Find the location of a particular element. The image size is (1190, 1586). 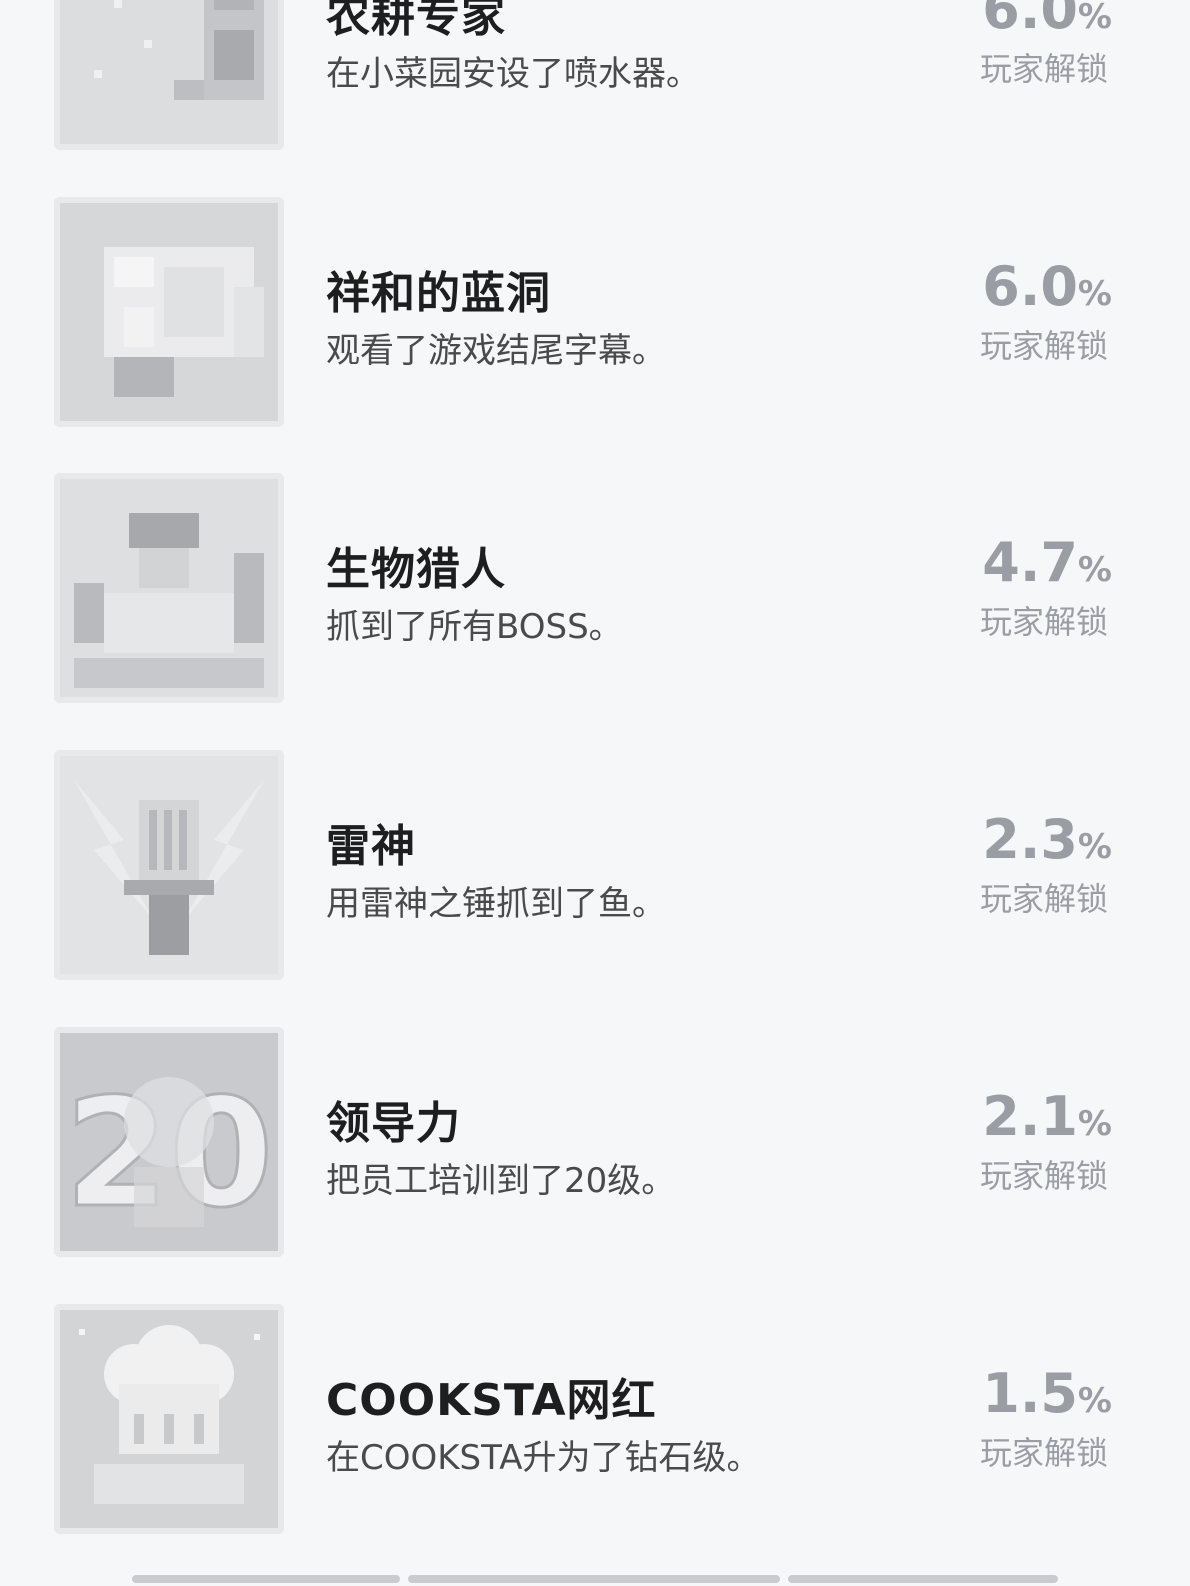

blue-hole-icon is located at coordinates (169, 312).